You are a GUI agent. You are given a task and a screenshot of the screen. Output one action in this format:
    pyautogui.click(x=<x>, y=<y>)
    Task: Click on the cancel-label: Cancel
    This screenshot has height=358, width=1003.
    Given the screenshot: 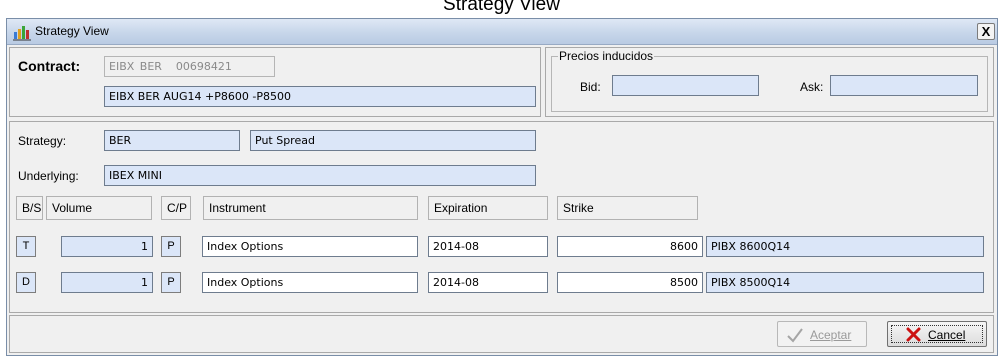 What is the action you would take?
    pyautogui.click(x=947, y=335)
    